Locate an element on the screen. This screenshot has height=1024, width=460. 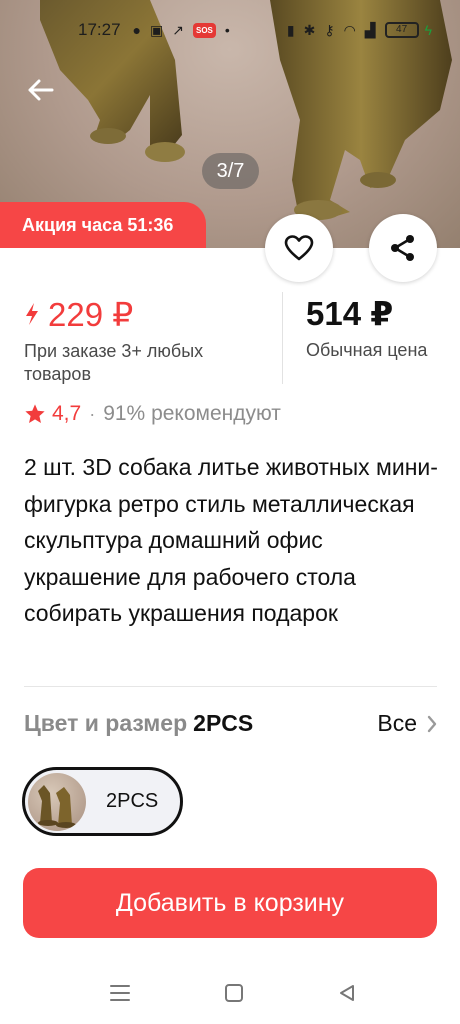
recommend-percent: 91% рекомендуют is located at coordinates (192, 413).